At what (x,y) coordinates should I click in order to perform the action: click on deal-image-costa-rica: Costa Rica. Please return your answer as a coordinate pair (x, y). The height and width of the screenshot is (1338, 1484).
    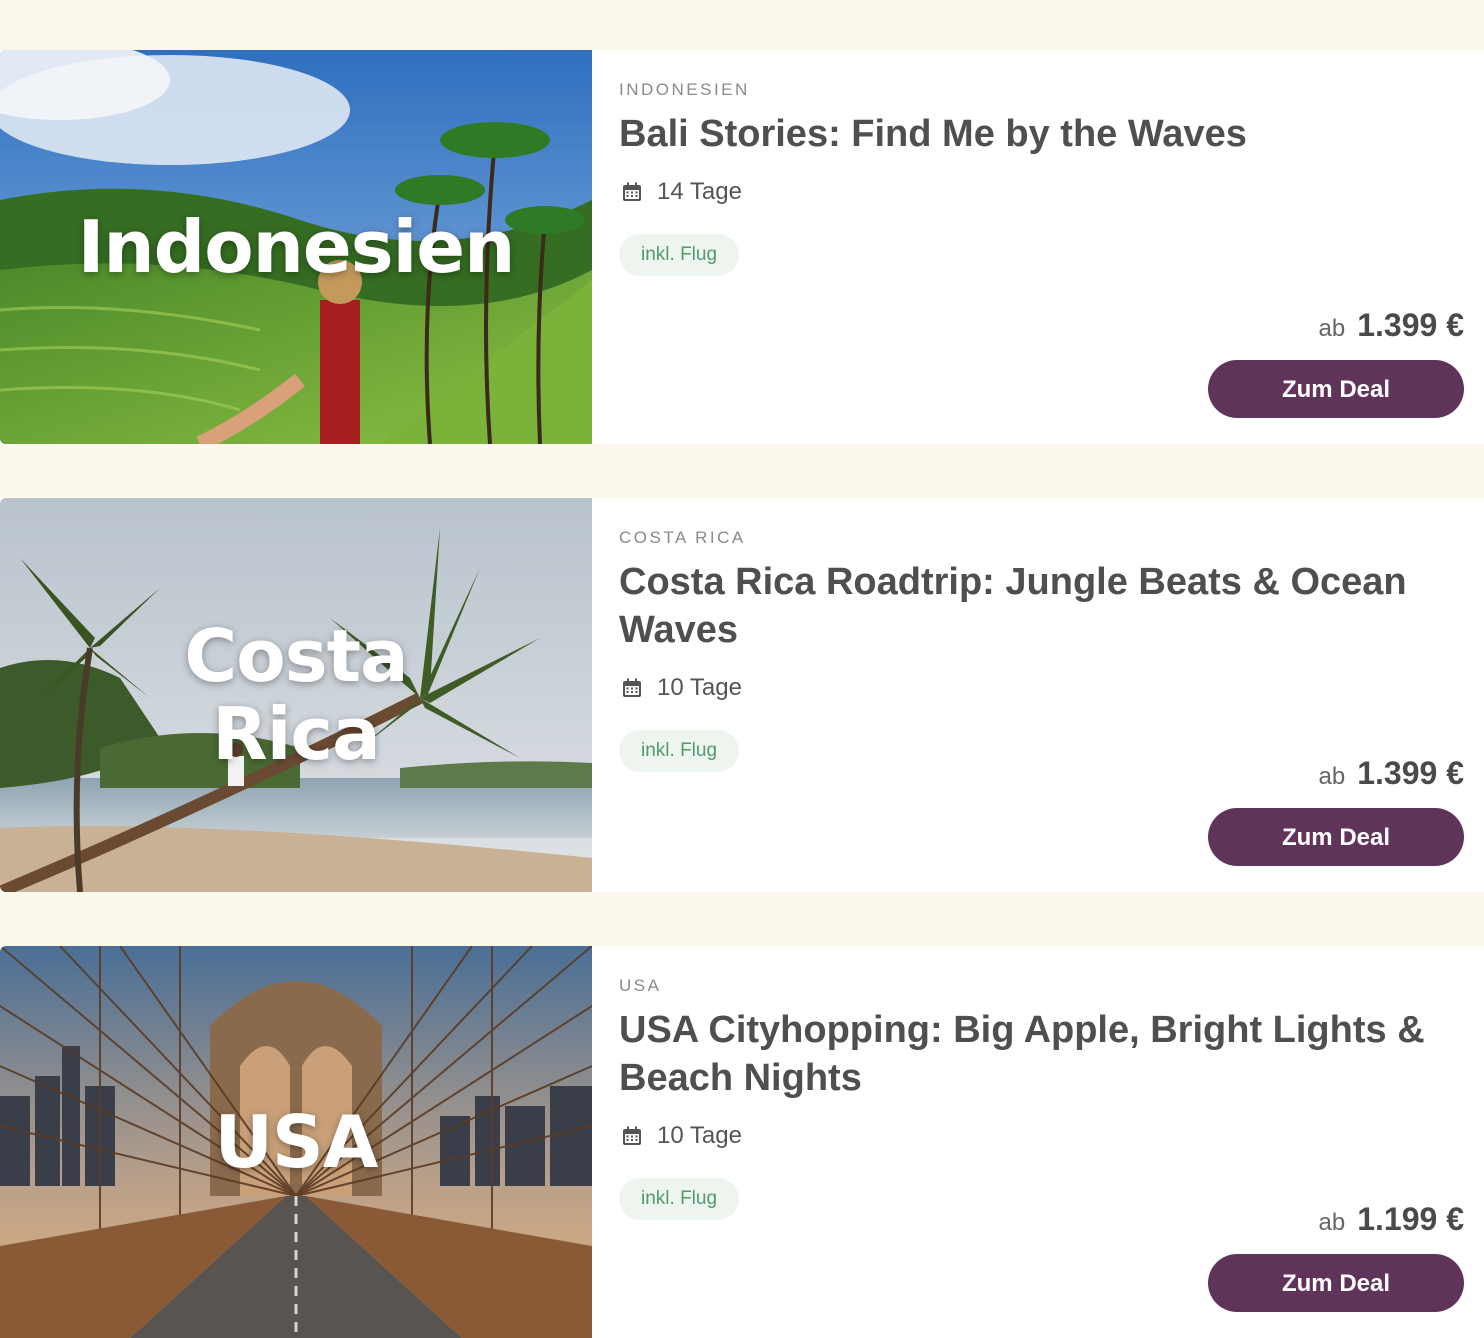
    Looking at the image, I should click on (296, 695).